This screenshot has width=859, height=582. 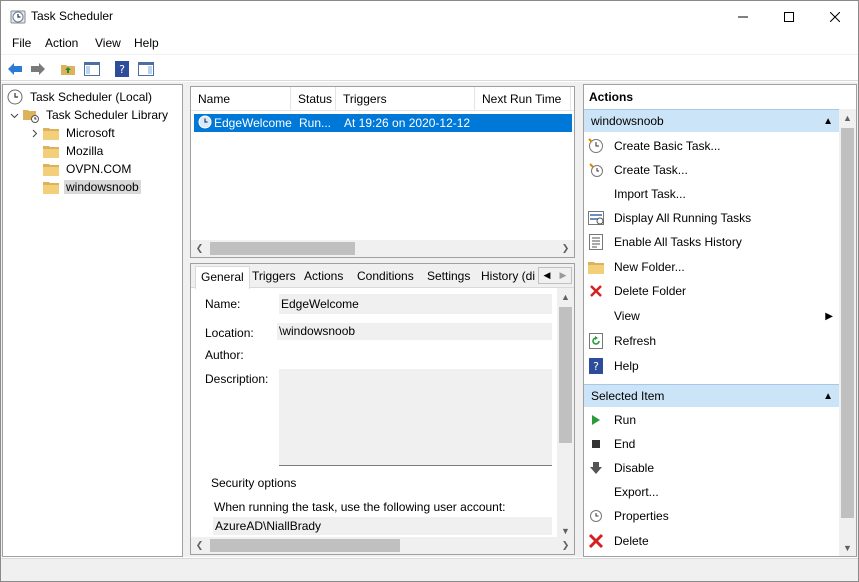 I want to click on back-button, so click(x=15, y=68).